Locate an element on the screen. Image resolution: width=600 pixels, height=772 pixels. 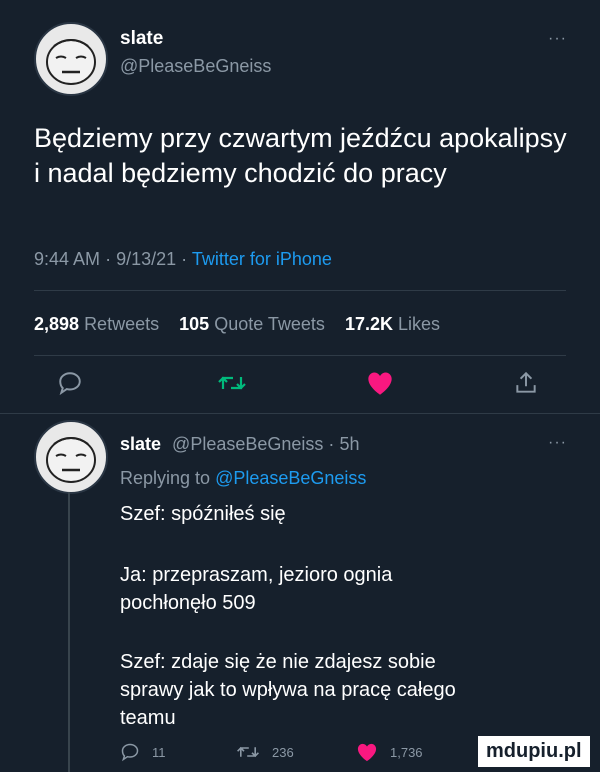
more-options-button: ··· is located at coordinates (557, 39).